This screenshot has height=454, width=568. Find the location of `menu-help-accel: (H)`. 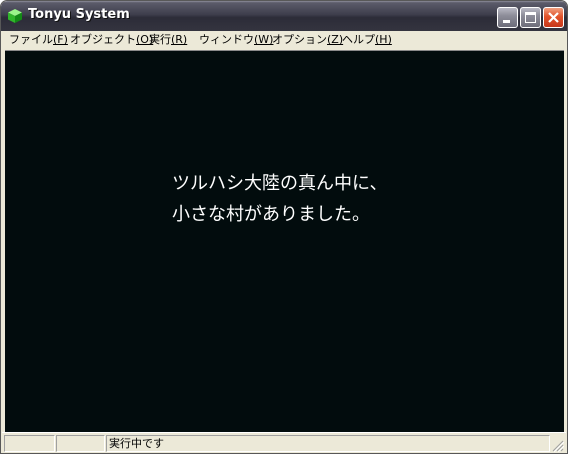

menu-help-accel: (H) is located at coordinates (383, 39).